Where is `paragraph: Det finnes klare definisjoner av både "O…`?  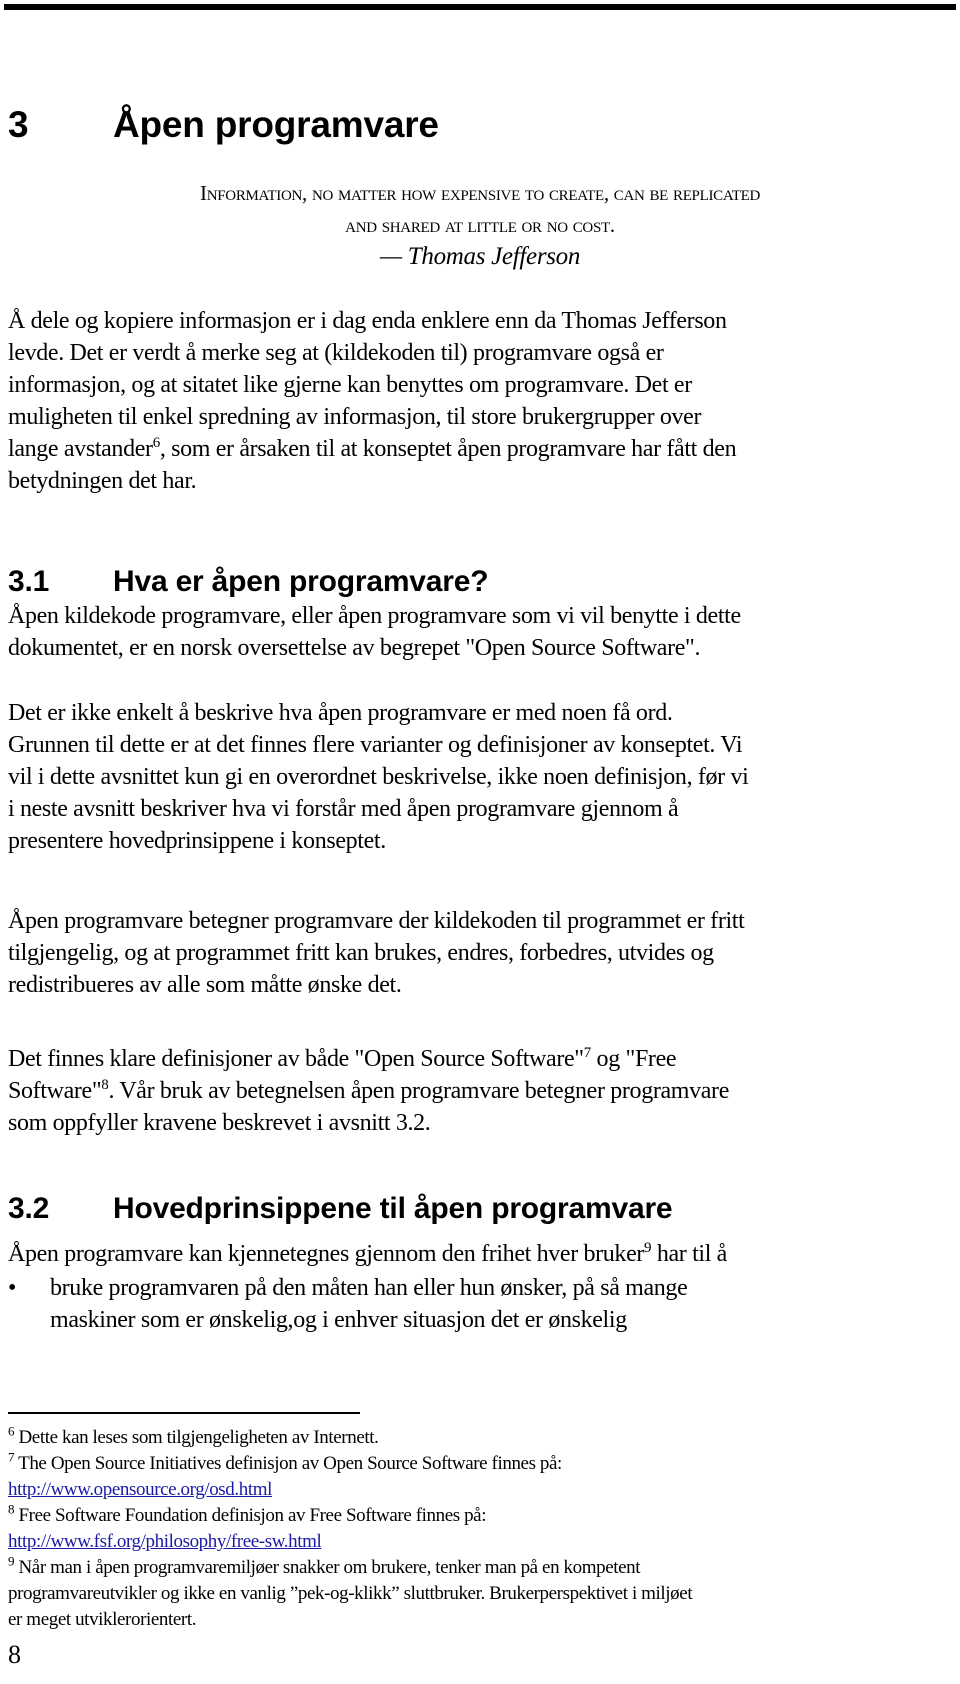
paragraph: Det finnes klare definisjoner av både "O… is located at coordinates (483, 1091).